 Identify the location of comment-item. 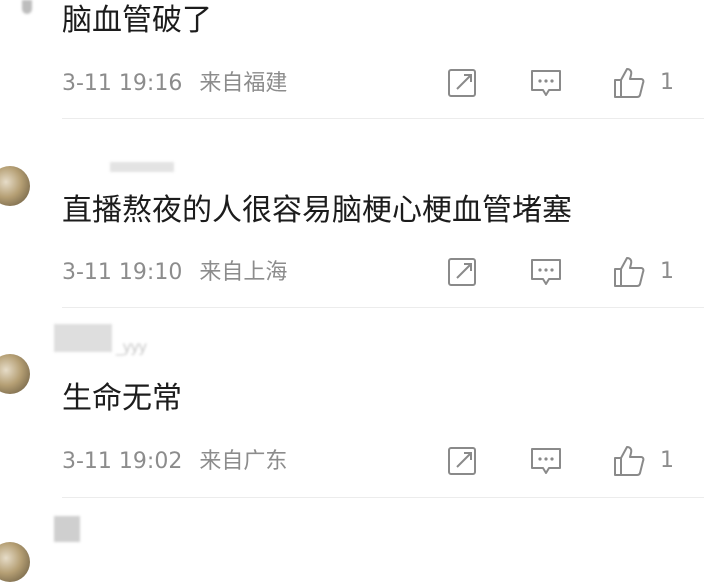
(352, 540).